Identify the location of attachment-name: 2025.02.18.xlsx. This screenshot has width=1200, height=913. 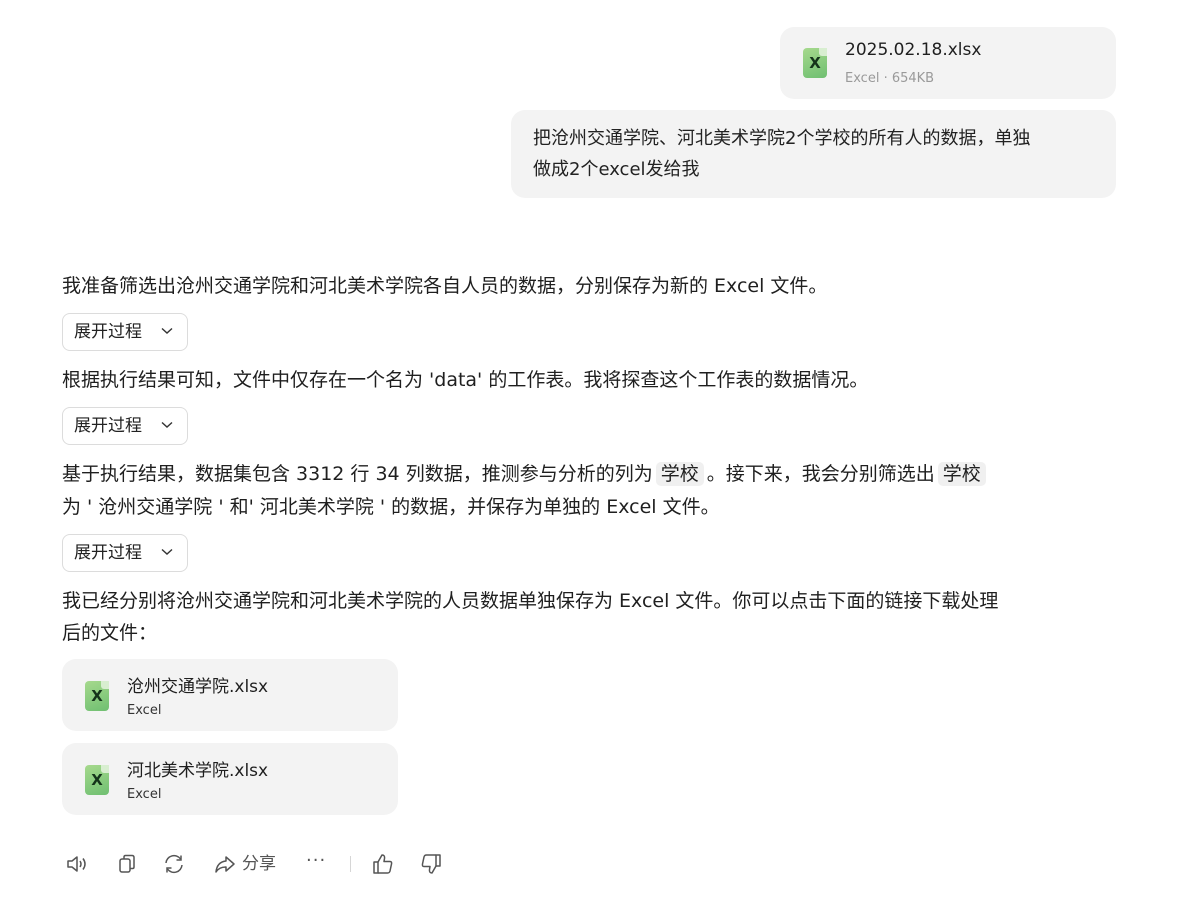
(913, 50).